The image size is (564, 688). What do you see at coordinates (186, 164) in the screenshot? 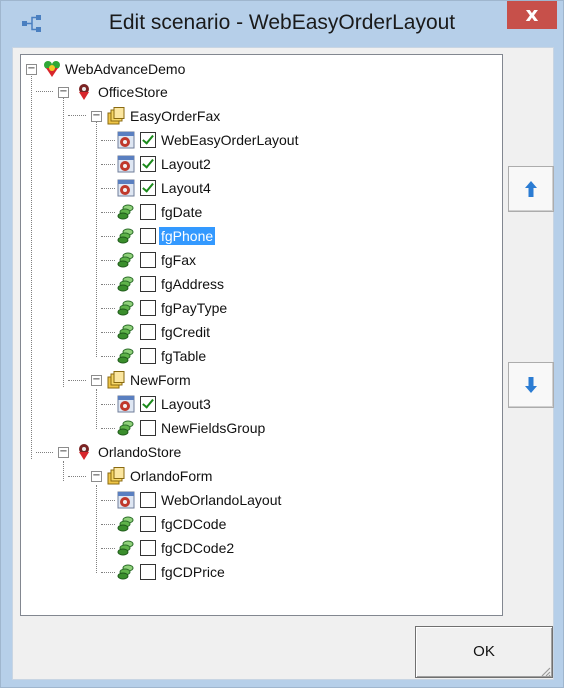
I see `tree-node-item: Layout2` at bounding box center [186, 164].